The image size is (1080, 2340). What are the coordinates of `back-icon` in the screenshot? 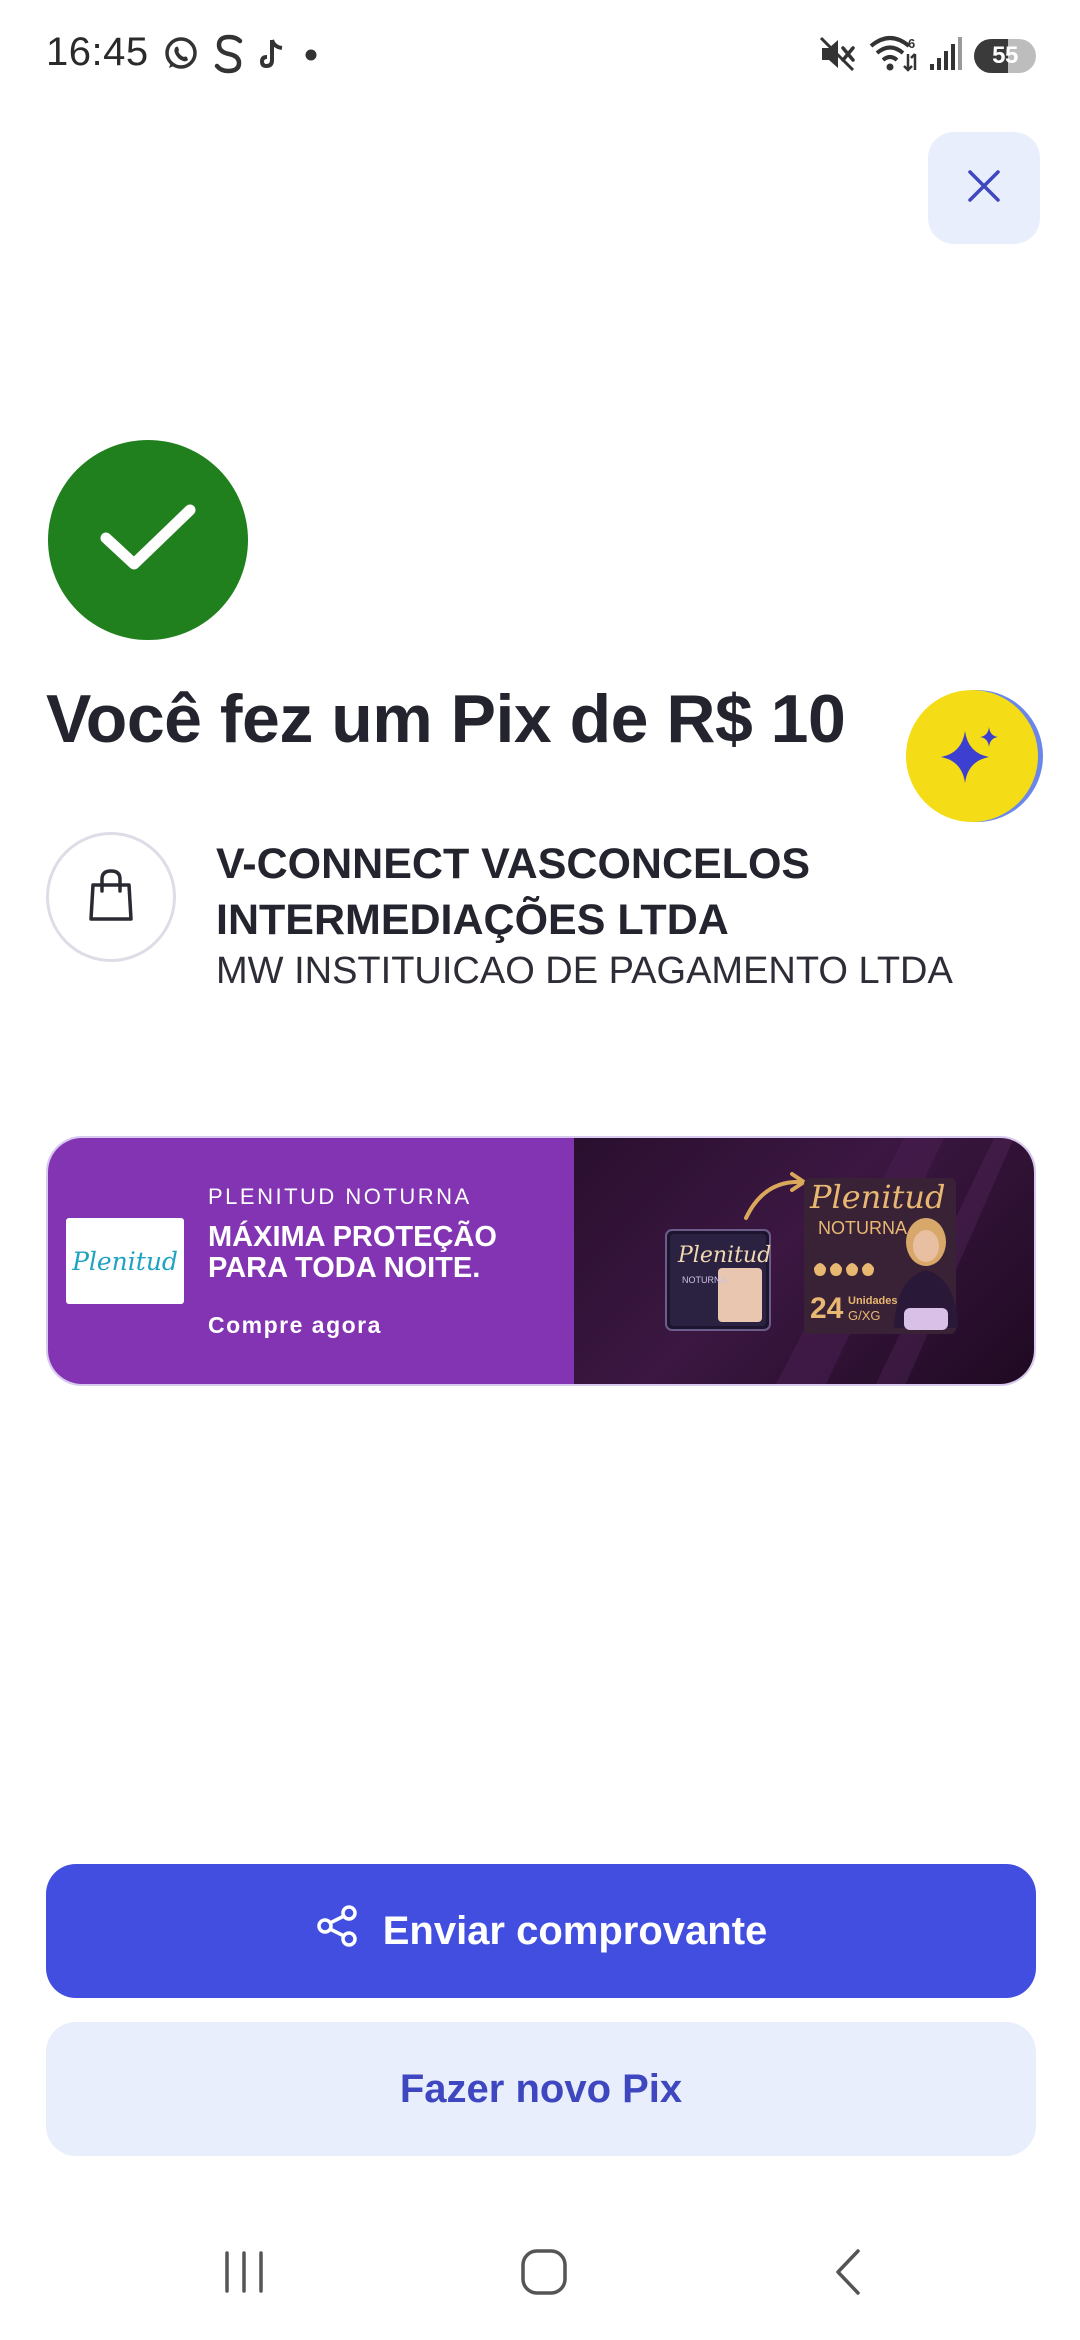 It's located at (848, 2274).